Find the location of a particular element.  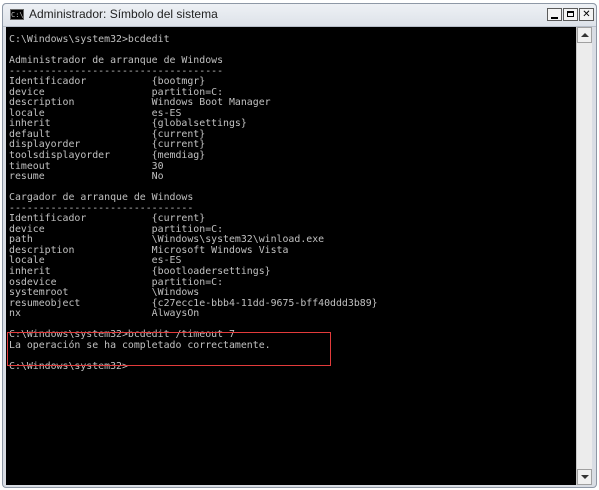

scroll-down-button is located at coordinates (584, 477).